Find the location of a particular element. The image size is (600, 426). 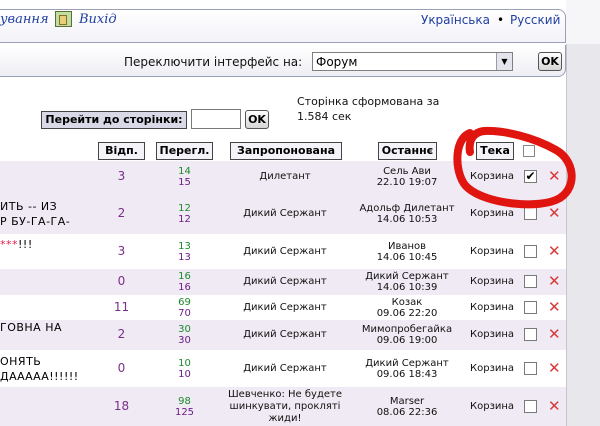

views-total: 16 is located at coordinates (184, 287).